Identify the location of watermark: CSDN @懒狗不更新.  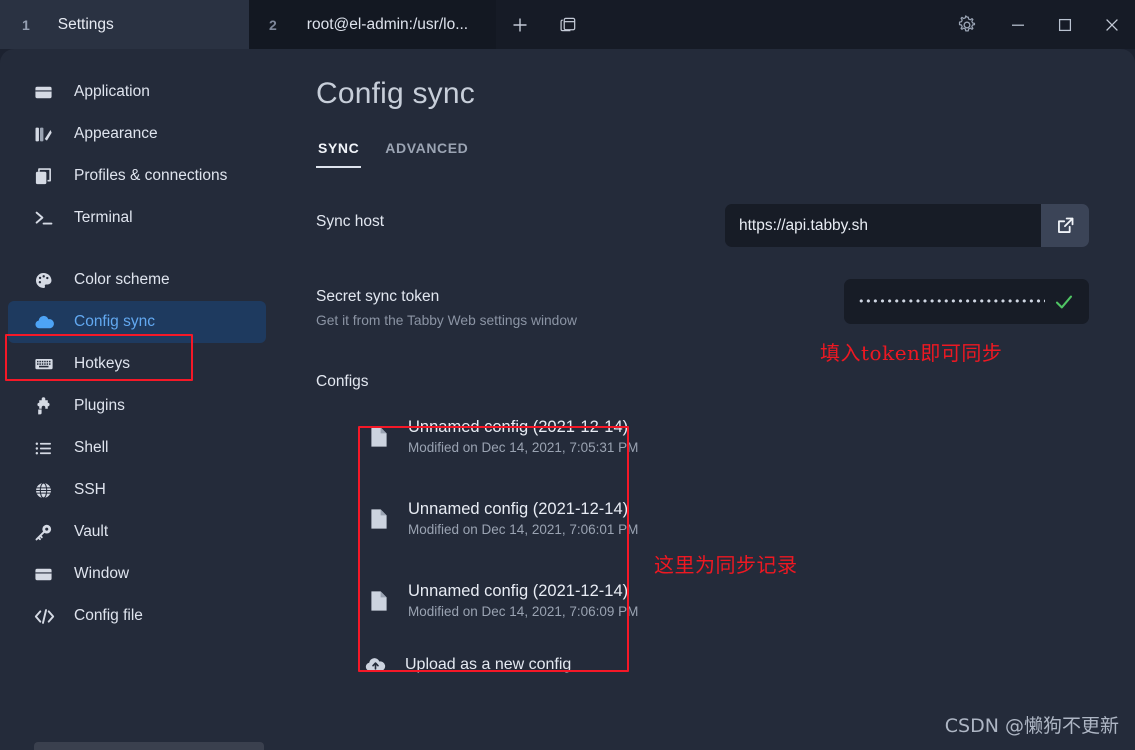
(1031, 726).